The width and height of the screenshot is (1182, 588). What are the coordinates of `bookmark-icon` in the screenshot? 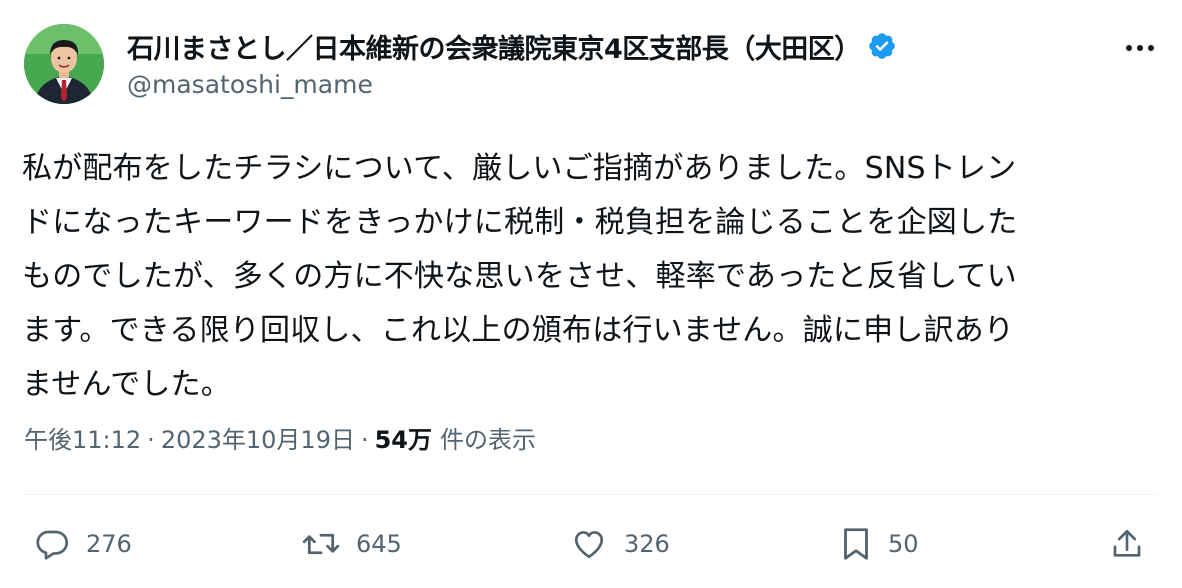 It's located at (856, 544).